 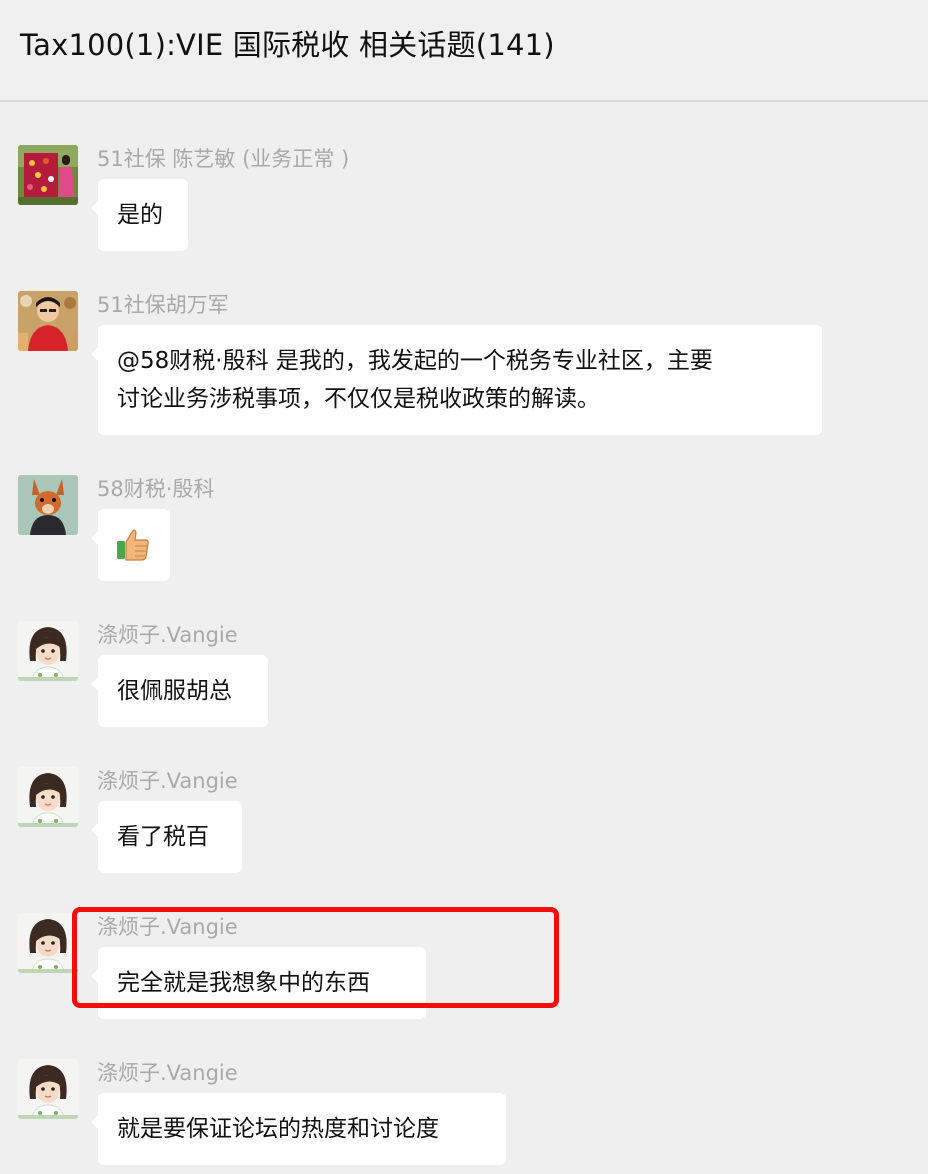 What do you see at coordinates (223, 159) in the screenshot?
I see `sender-name: 51社保 陈艺敏 (业务正常 )` at bounding box center [223, 159].